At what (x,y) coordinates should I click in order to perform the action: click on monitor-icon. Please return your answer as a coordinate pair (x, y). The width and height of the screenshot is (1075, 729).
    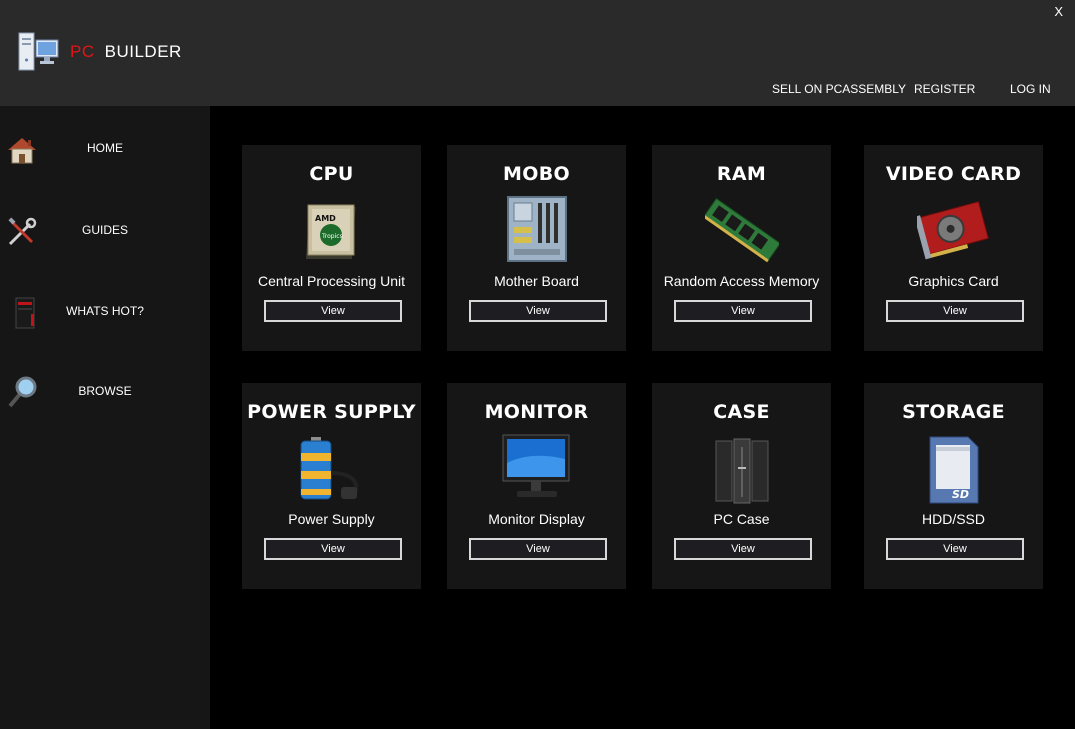
    Looking at the image, I should click on (535, 465).